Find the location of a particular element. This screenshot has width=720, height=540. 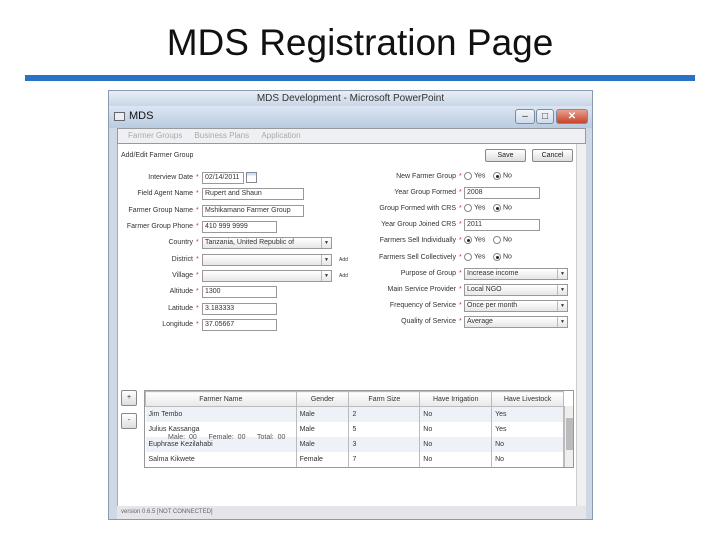

farmers-sell-individually-yes-radio: Yes is located at coordinates (474, 240).